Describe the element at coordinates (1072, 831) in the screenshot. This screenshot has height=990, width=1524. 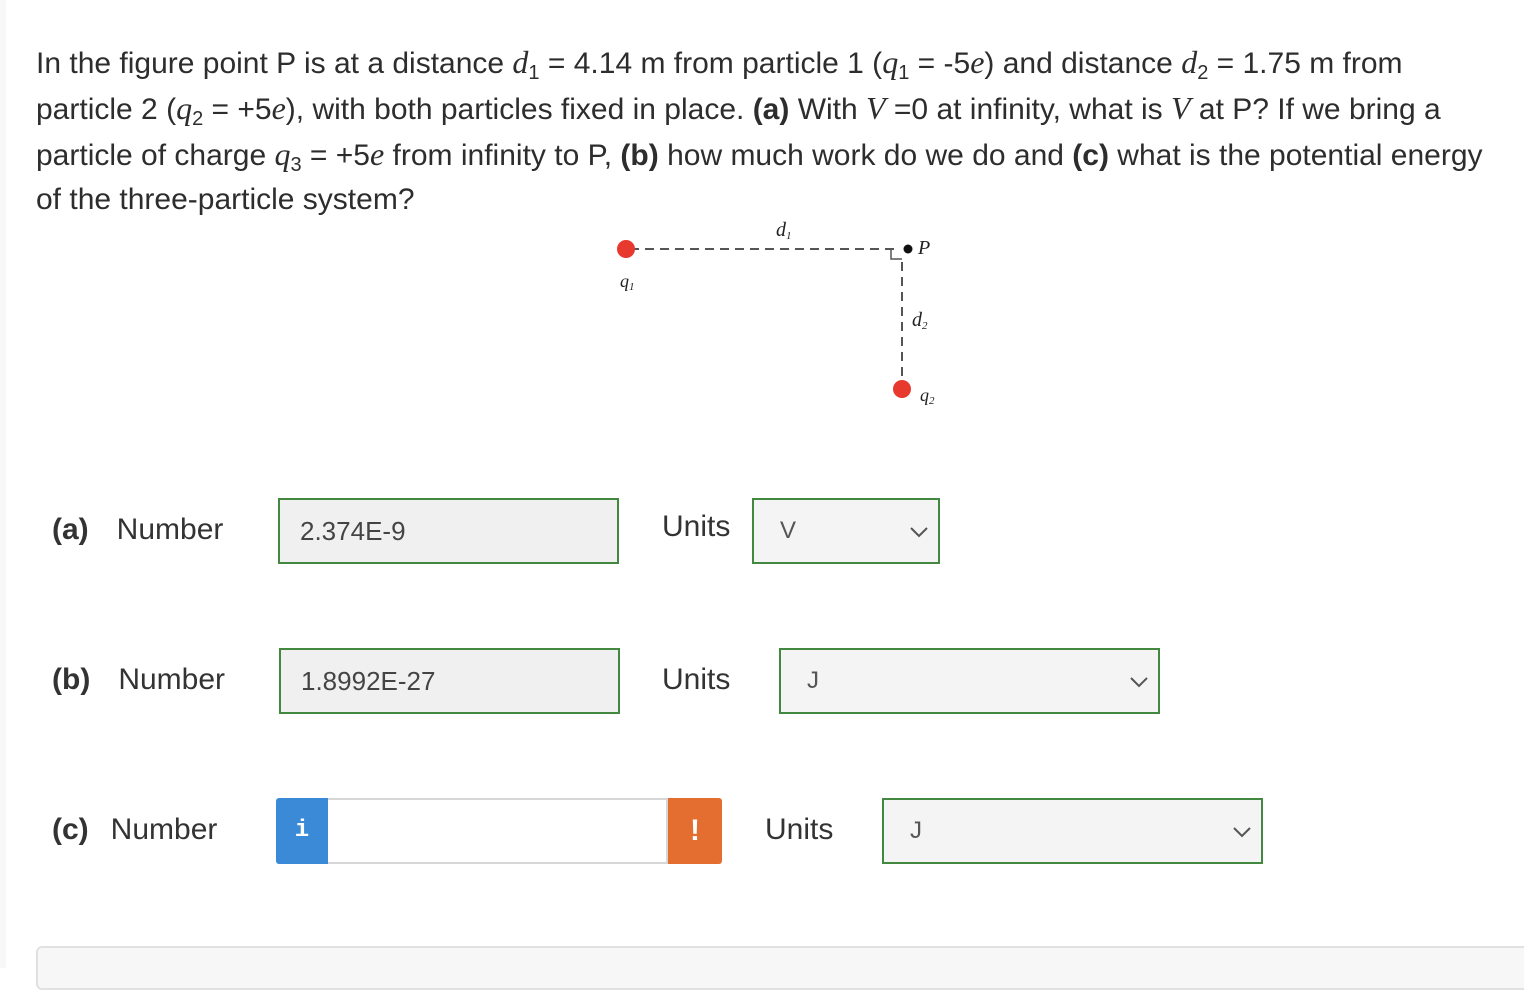
I see `units-c-select: J` at that location.